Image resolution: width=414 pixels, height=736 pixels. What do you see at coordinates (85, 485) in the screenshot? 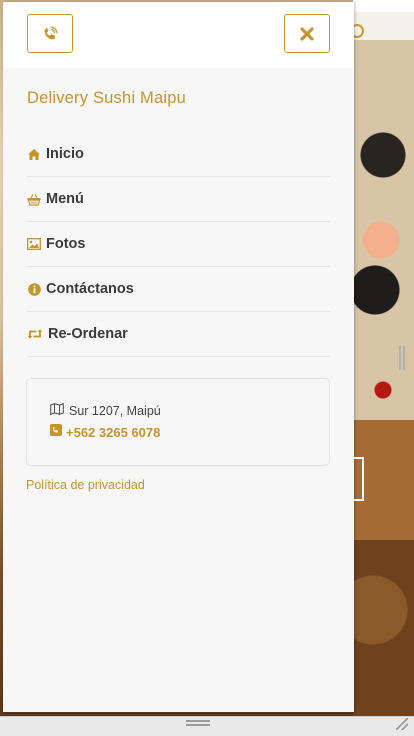
I see `privacy-policy-link: Política de privacidad` at bounding box center [85, 485].